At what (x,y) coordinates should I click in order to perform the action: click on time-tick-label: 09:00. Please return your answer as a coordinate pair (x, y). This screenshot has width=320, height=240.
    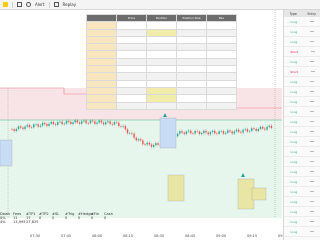
    Looking at the image, I should click on (221, 236).